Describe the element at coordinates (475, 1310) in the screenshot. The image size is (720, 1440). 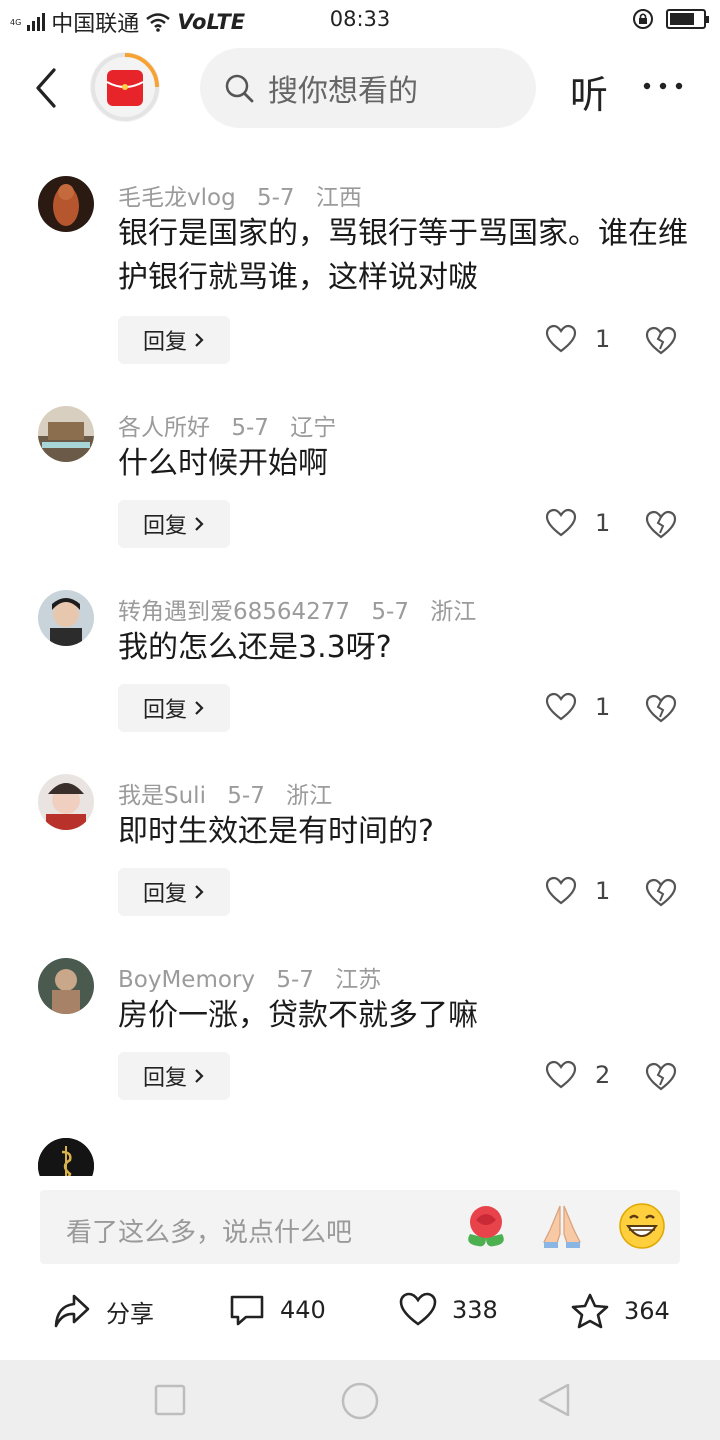
I see `like-post-count: 338` at that location.